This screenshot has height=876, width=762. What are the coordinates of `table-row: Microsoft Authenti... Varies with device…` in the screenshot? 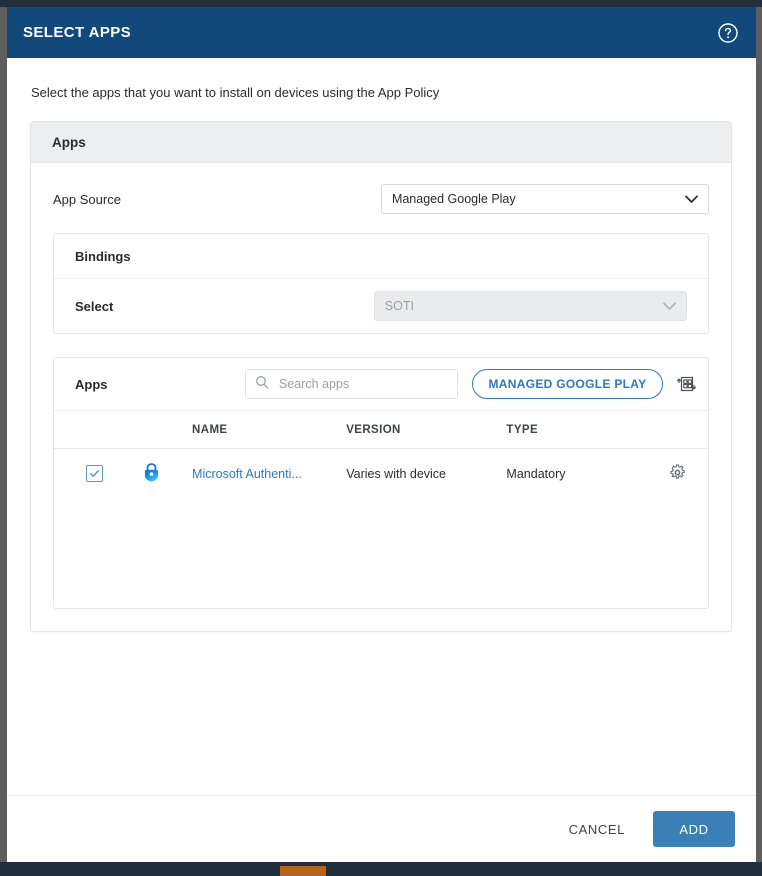 It's located at (381, 474).